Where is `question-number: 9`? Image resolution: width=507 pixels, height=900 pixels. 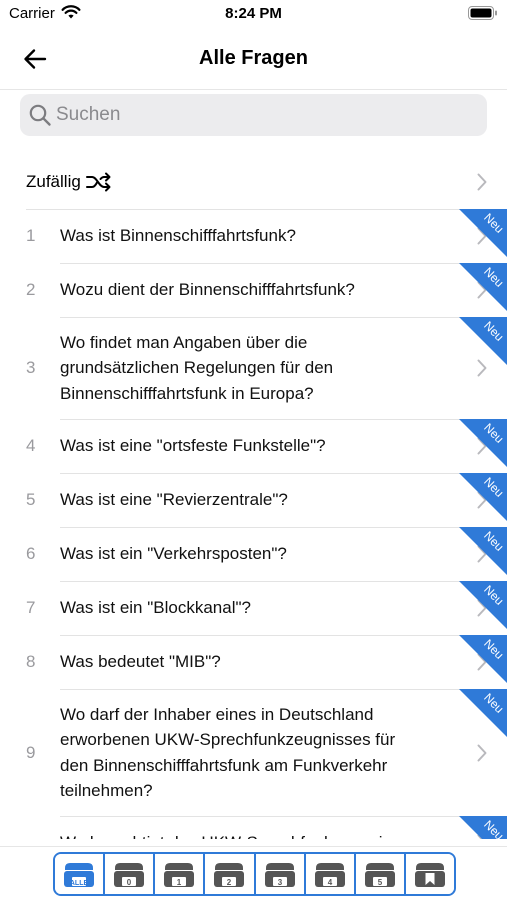 question-number: 9 is located at coordinates (31, 752).